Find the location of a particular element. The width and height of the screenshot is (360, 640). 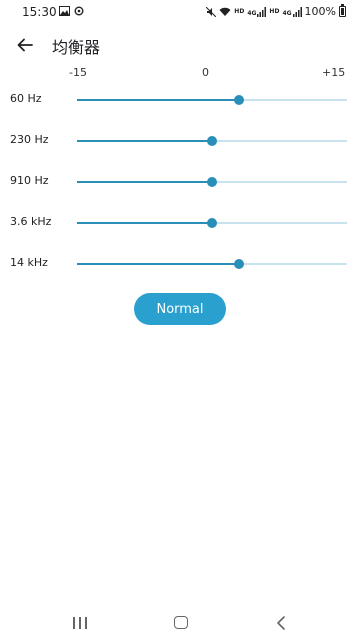

band-row-14khz: 14 kHz is located at coordinates (180, 264).